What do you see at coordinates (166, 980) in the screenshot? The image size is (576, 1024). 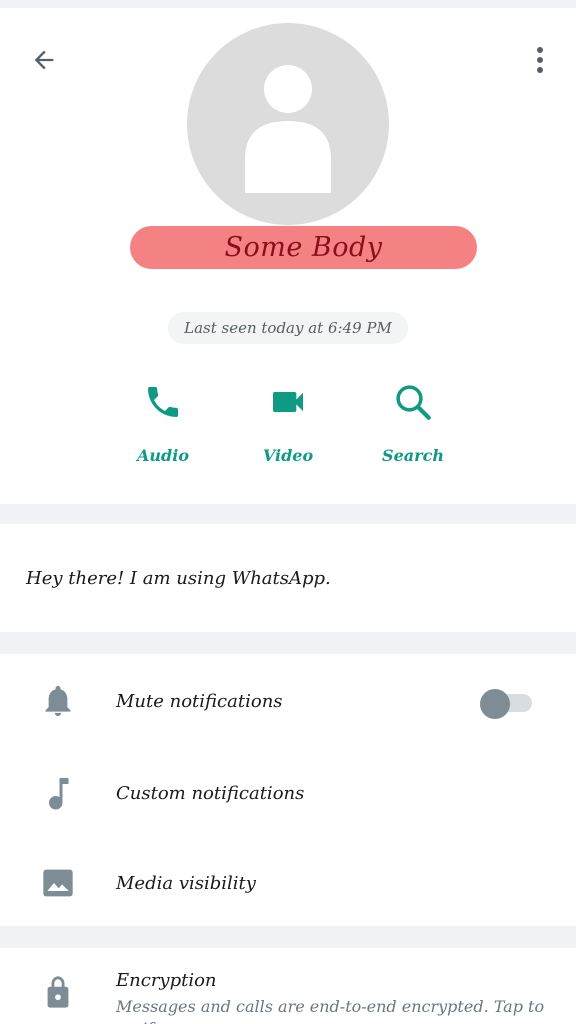 I see `encryption-title: Encryption` at bounding box center [166, 980].